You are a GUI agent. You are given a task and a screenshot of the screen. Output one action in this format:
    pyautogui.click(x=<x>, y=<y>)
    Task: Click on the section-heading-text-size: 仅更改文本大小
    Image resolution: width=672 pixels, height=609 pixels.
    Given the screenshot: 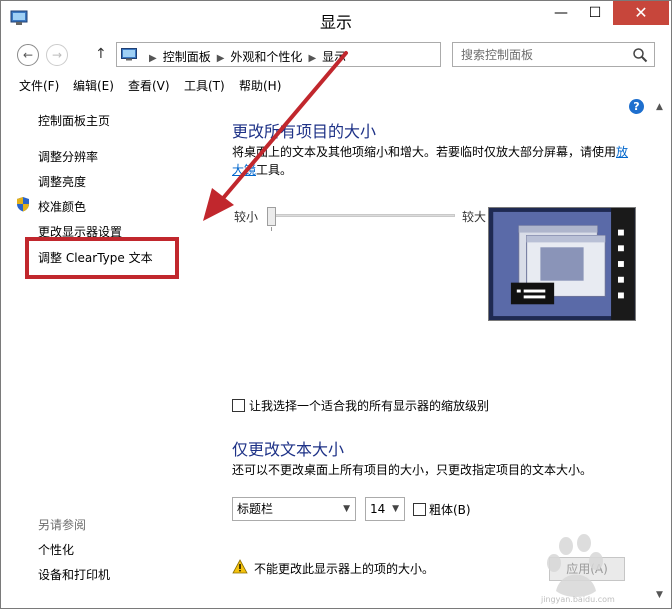 What is the action you would take?
    pyautogui.click(x=288, y=449)
    